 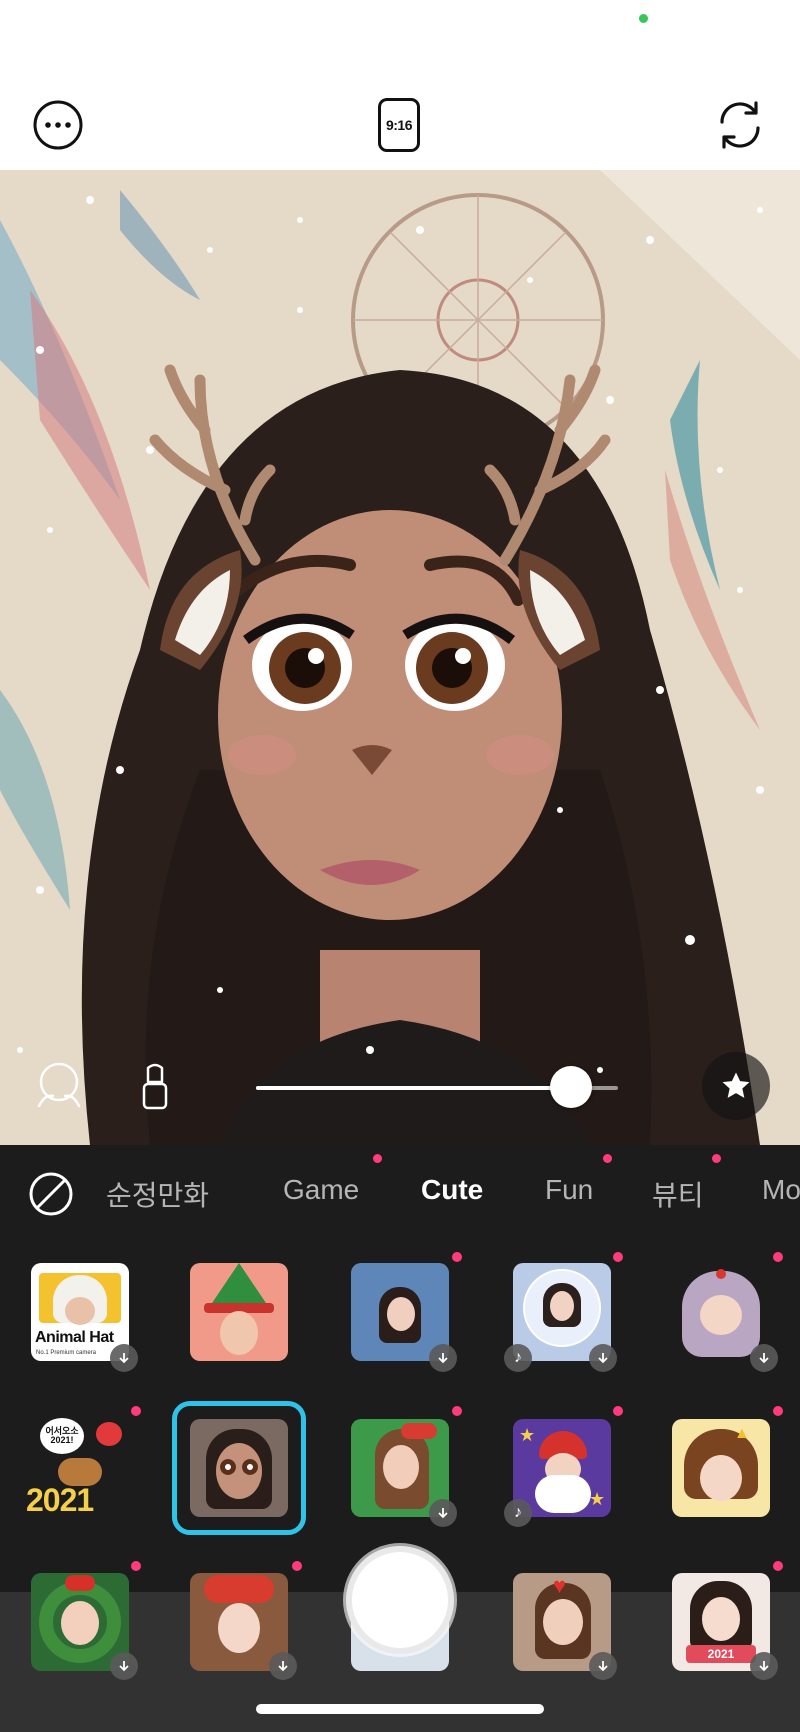 I want to click on more-button, so click(x=58, y=125).